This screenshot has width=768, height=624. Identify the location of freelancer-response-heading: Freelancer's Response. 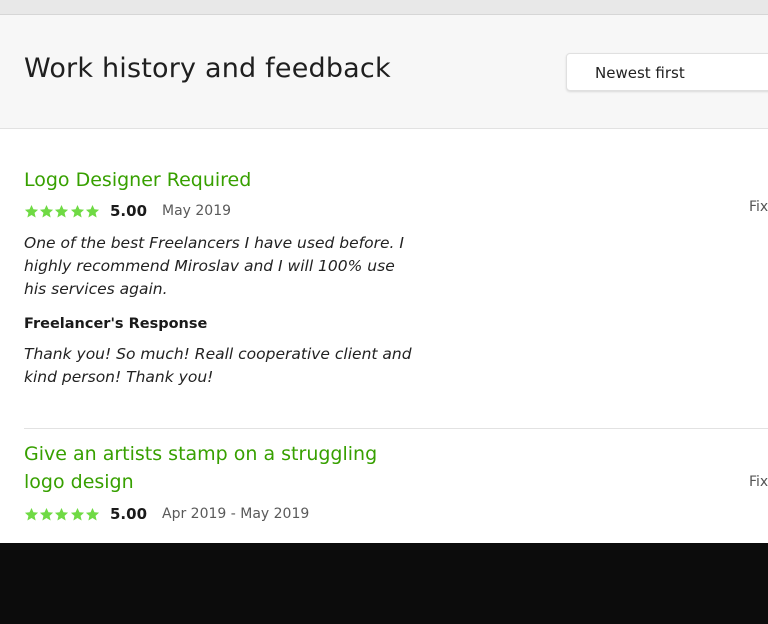
(116, 324).